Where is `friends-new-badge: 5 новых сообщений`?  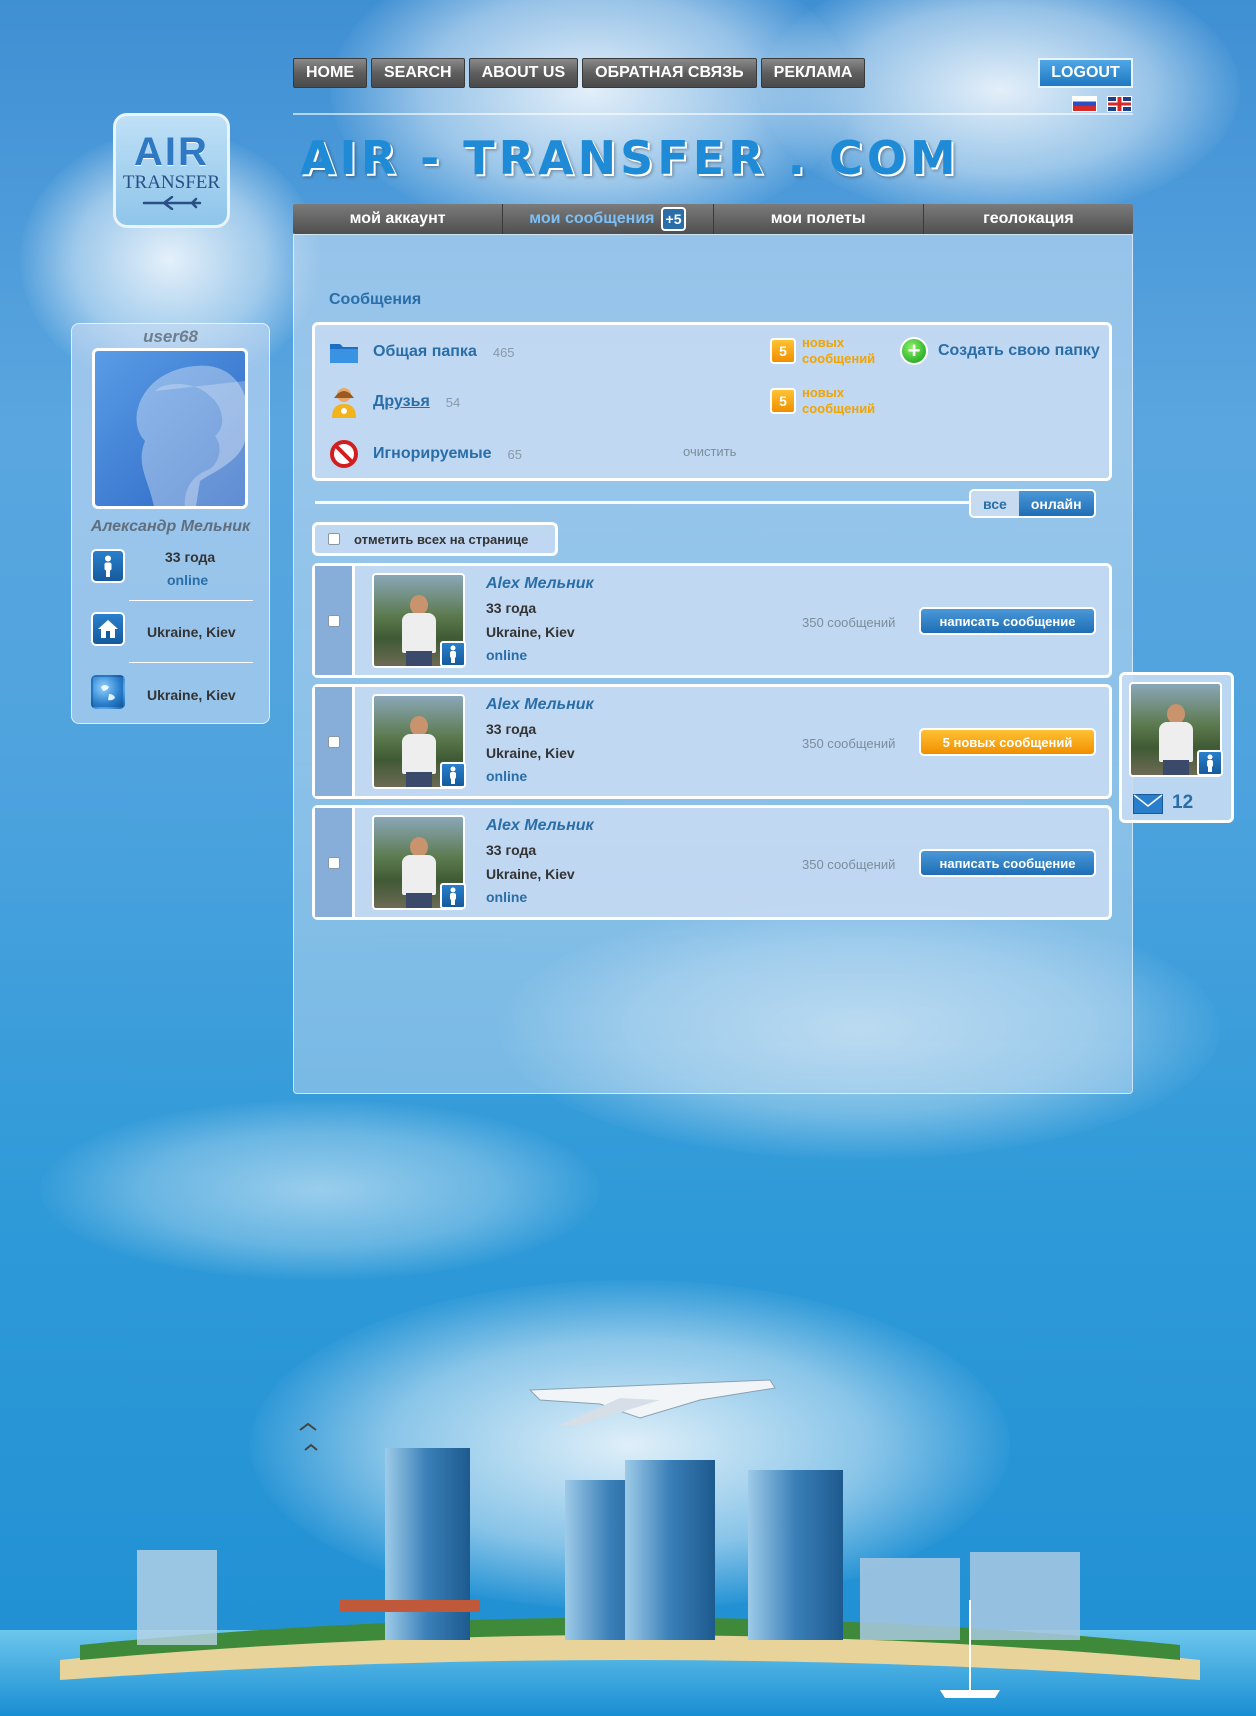
friends-new-badge: 5 новых сообщений is located at coordinates (826, 401).